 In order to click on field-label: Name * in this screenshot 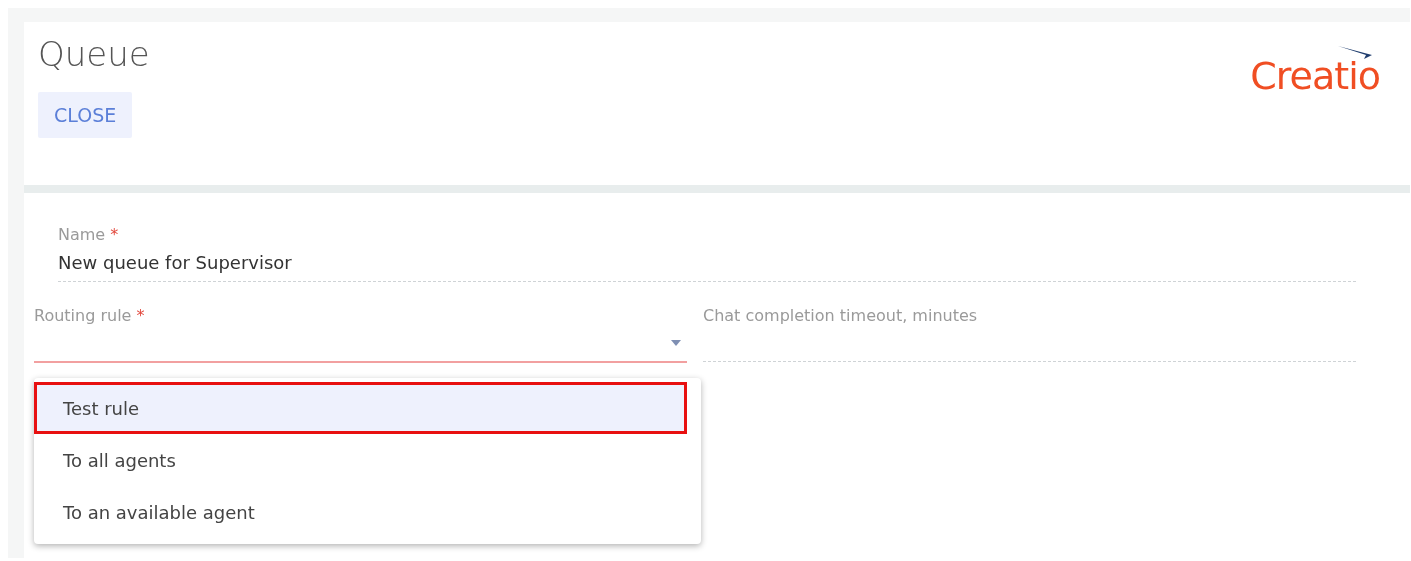, I will do `click(89, 234)`.